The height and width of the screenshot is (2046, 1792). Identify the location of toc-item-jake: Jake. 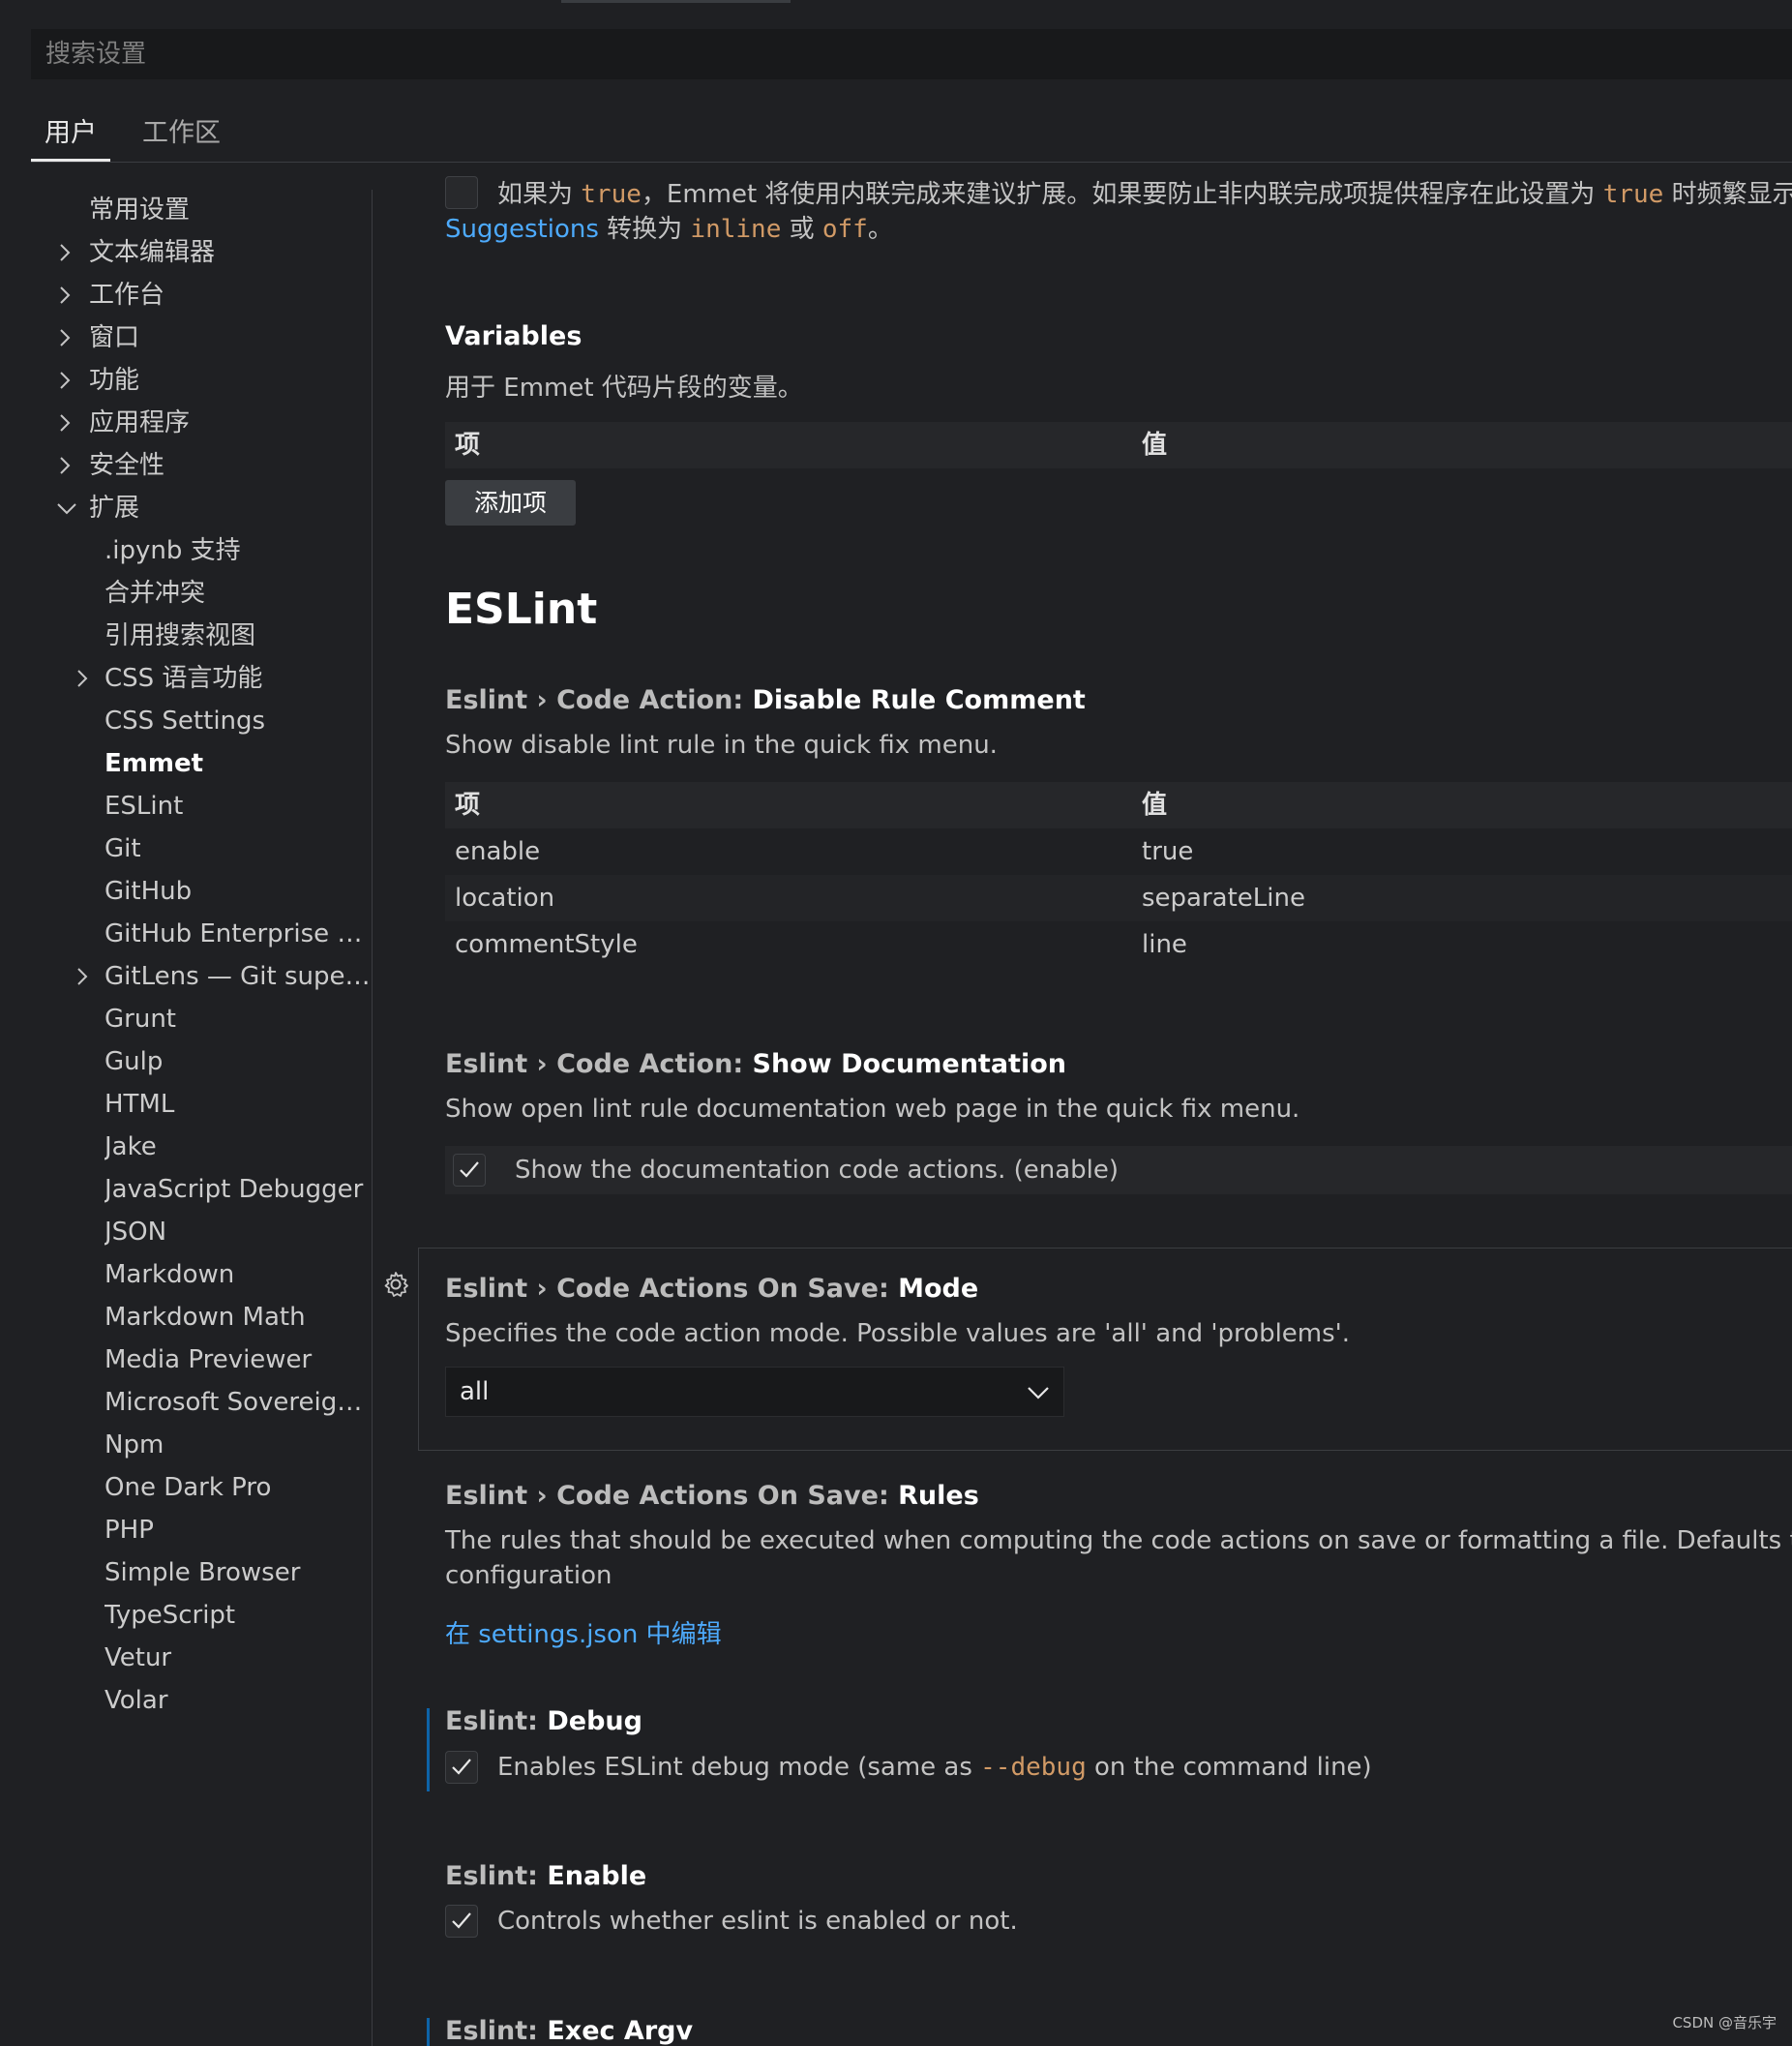
(238, 1147).